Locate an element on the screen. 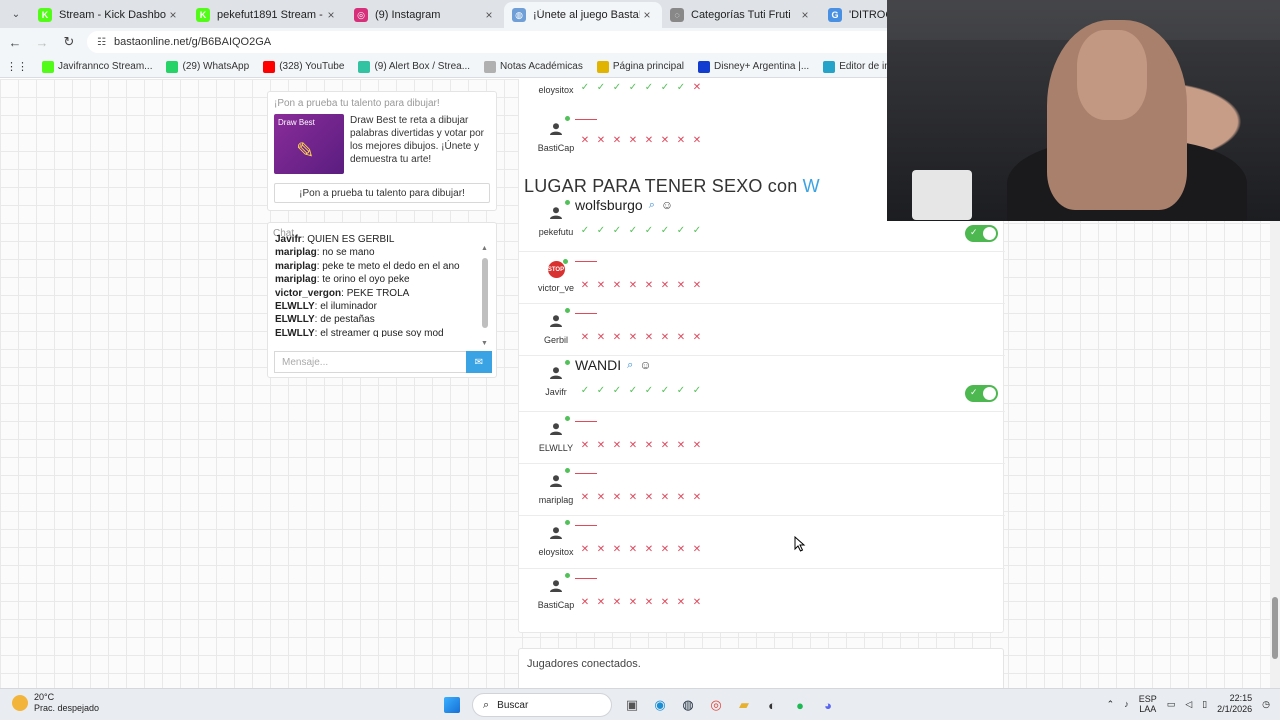  scroll-down-icon: ▼ is located at coordinates (484, 343).